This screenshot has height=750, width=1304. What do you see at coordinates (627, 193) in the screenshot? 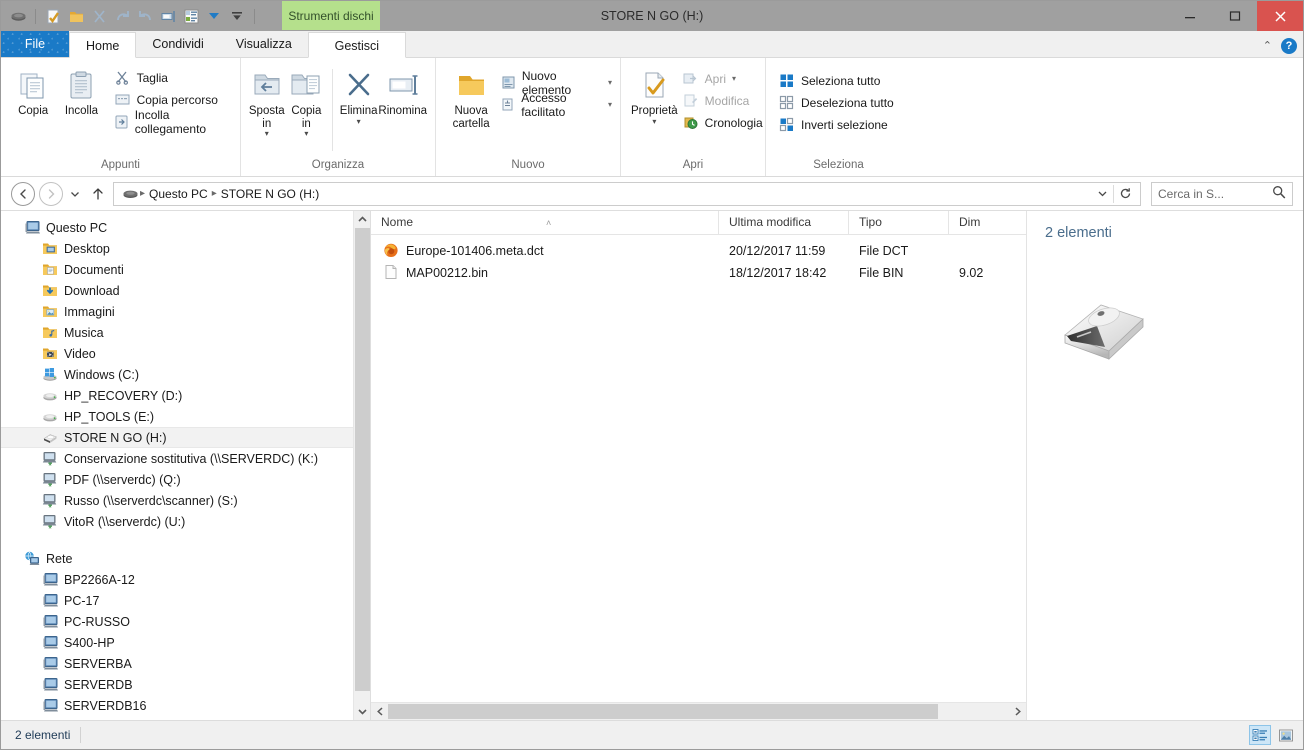
I see `breadcrumb-bar: ▸ Questo PC ▸ STORE N GO (H:)` at bounding box center [627, 193].